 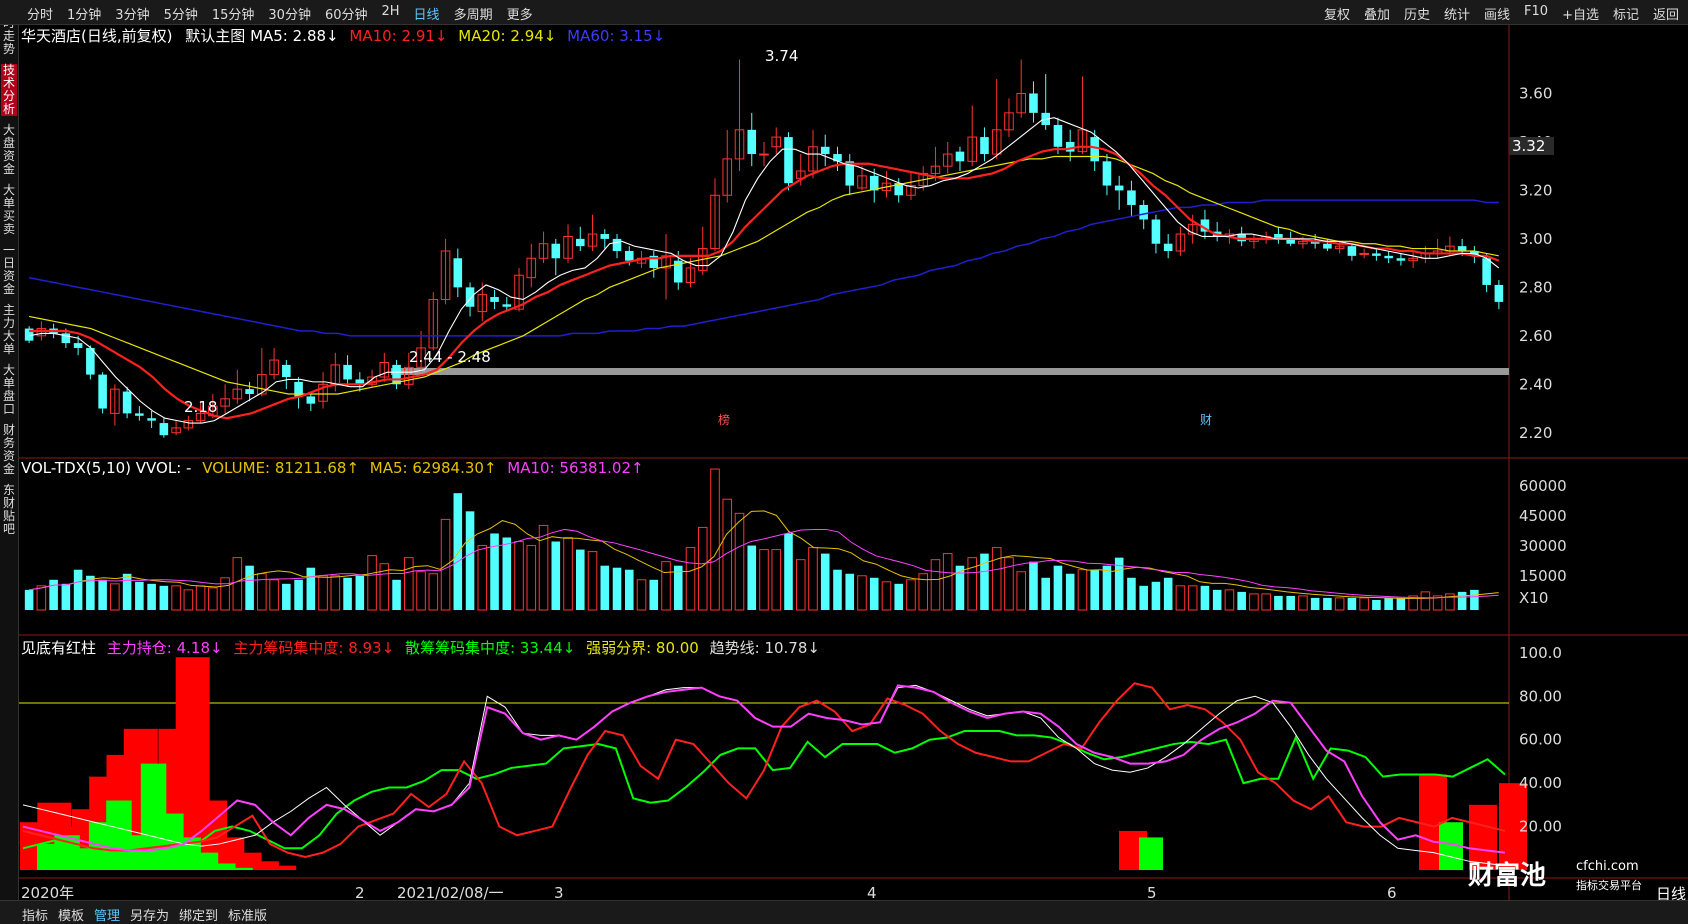 I want to click on period-tab-7: 2H, so click(x=391, y=13).